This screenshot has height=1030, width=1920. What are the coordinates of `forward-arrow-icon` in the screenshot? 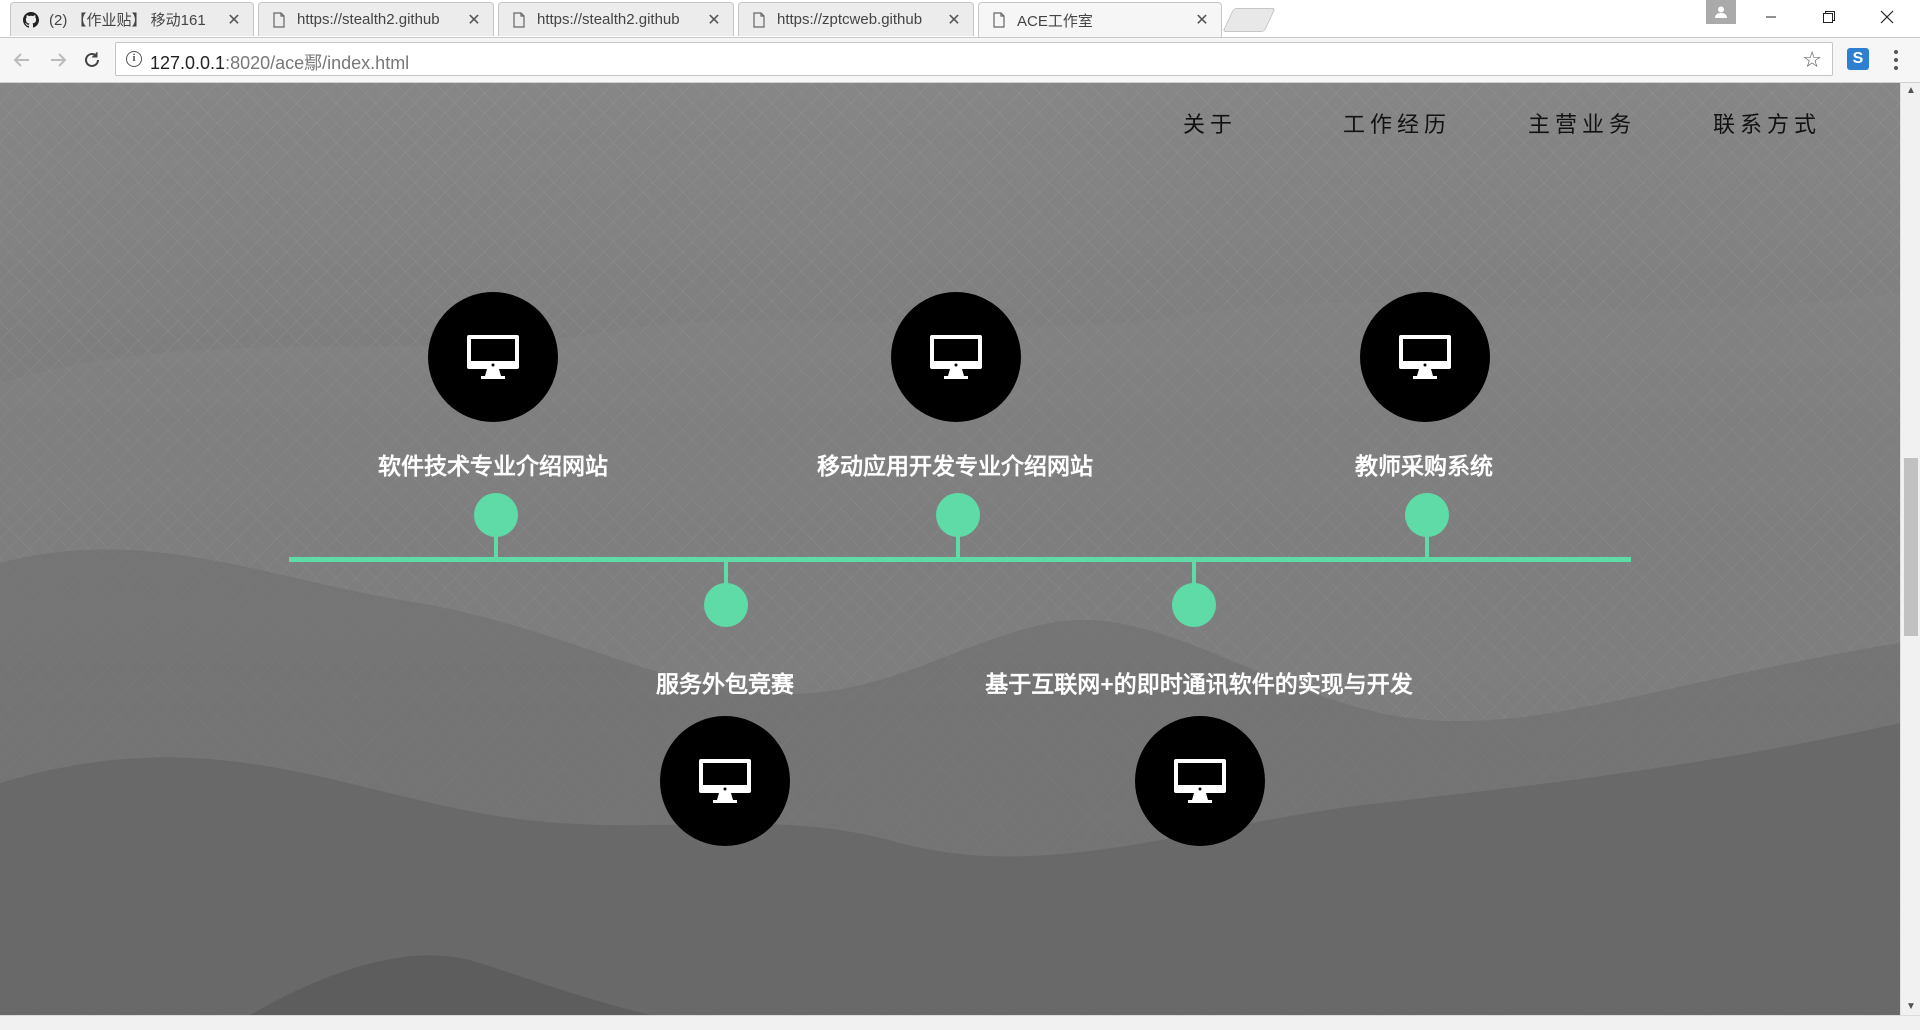 It's located at (59, 60).